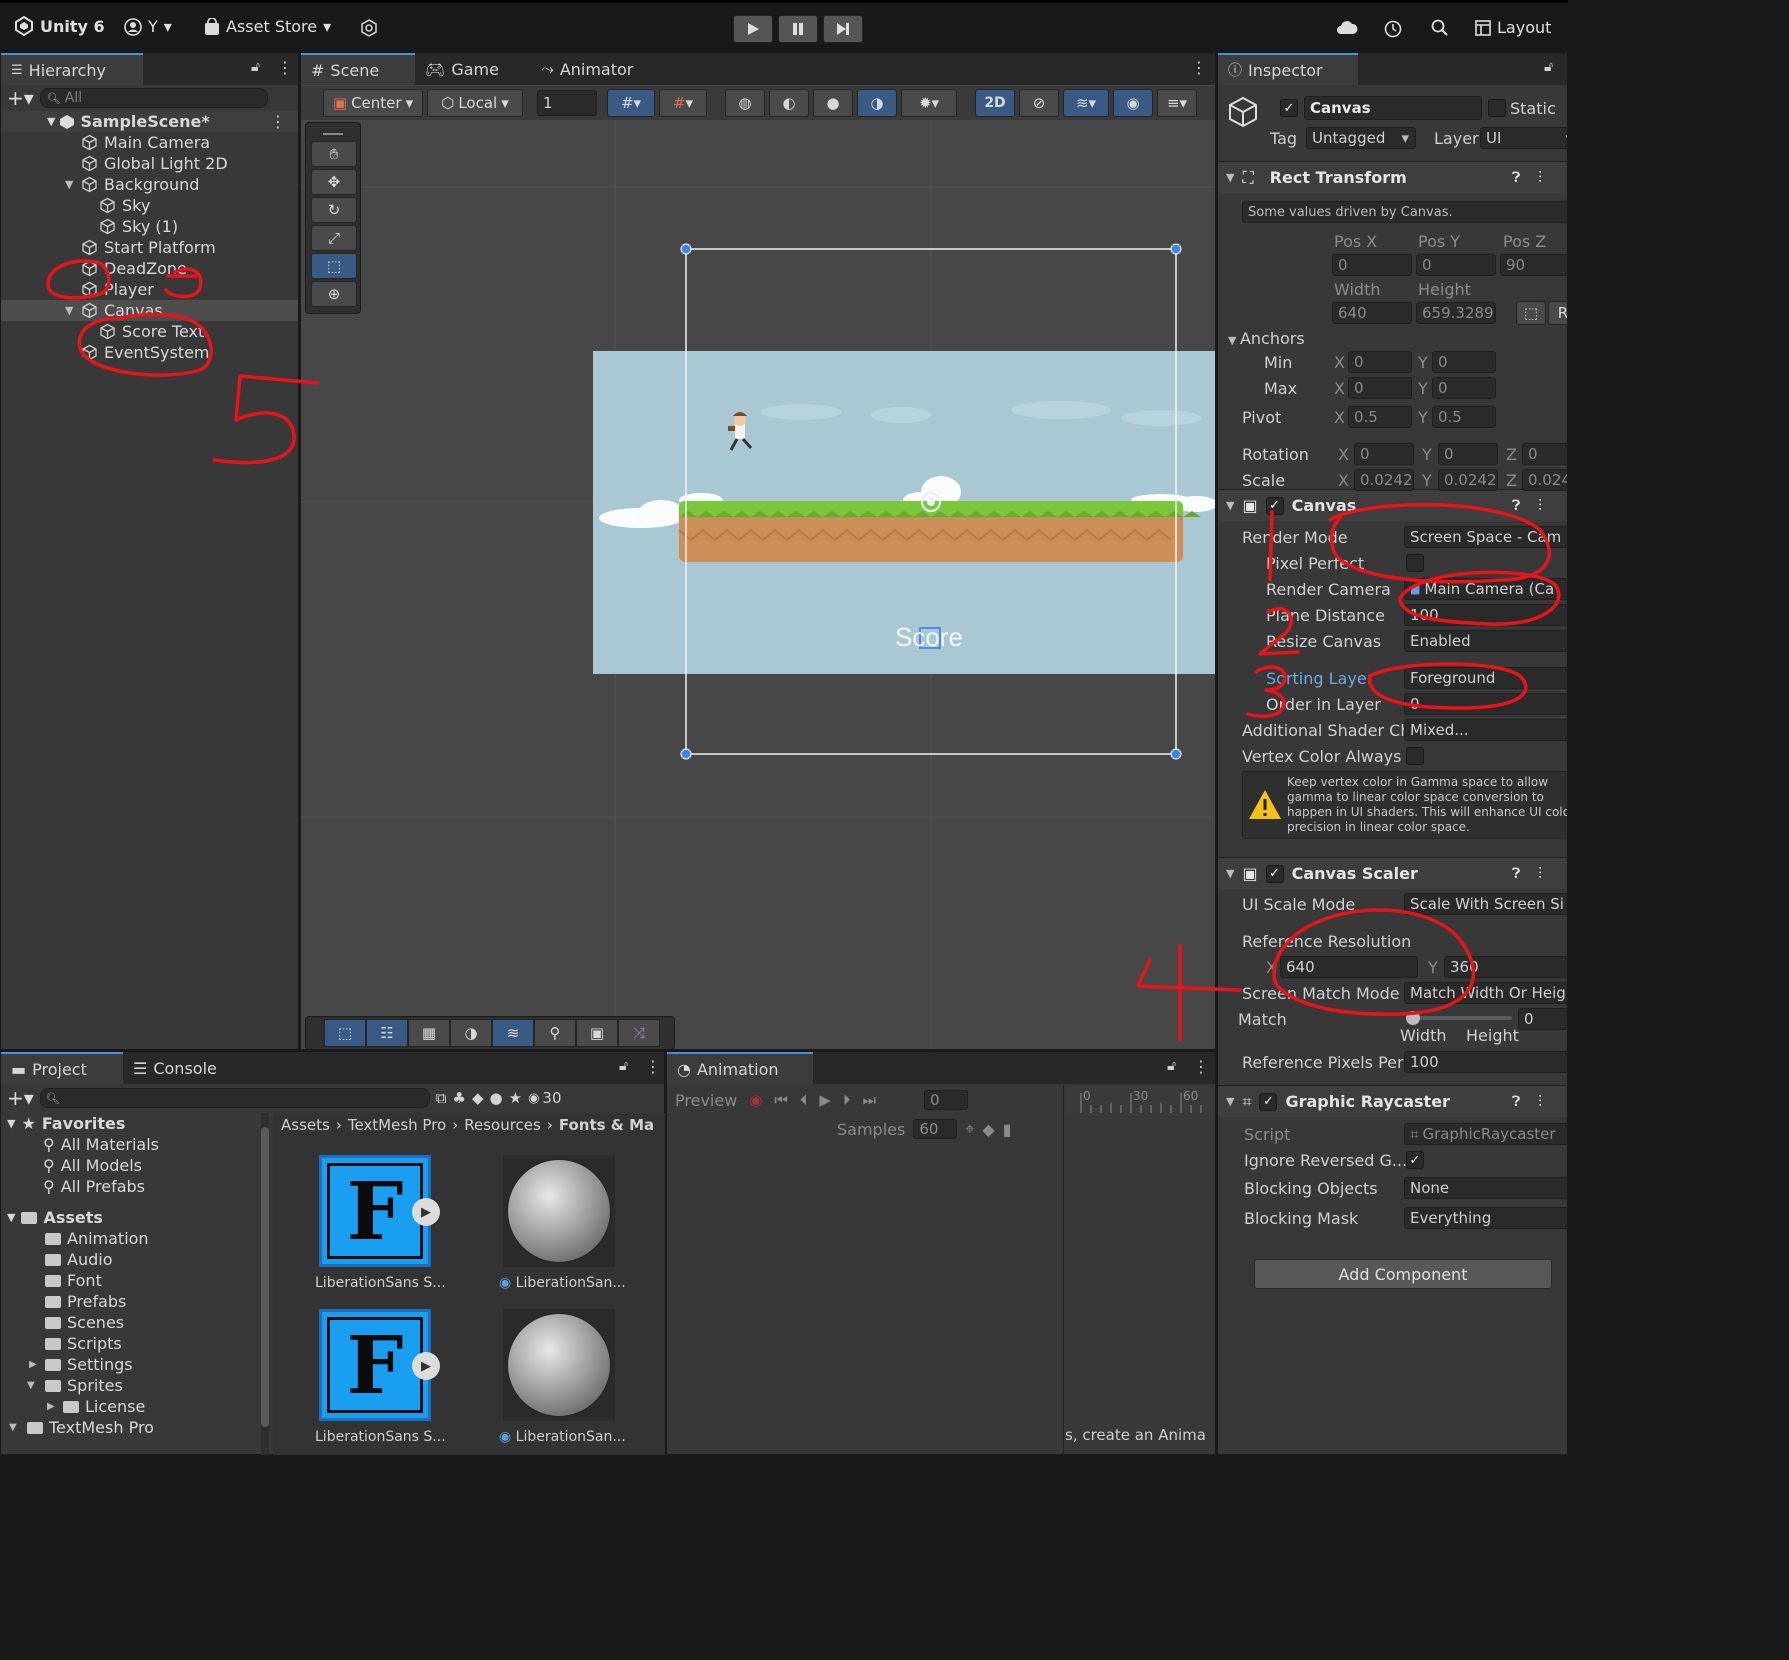 The image size is (1789, 1660). What do you see at coordinates (789, 103) in the screenshot?
I see `render-mode-button: ◐` at bounding box center [789, 103].